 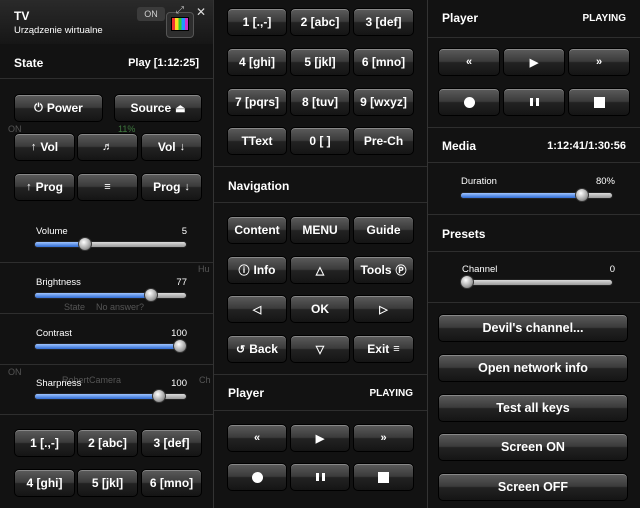 I want to click on state-row: State Play [1:12:25], so click(x=106, y=63).